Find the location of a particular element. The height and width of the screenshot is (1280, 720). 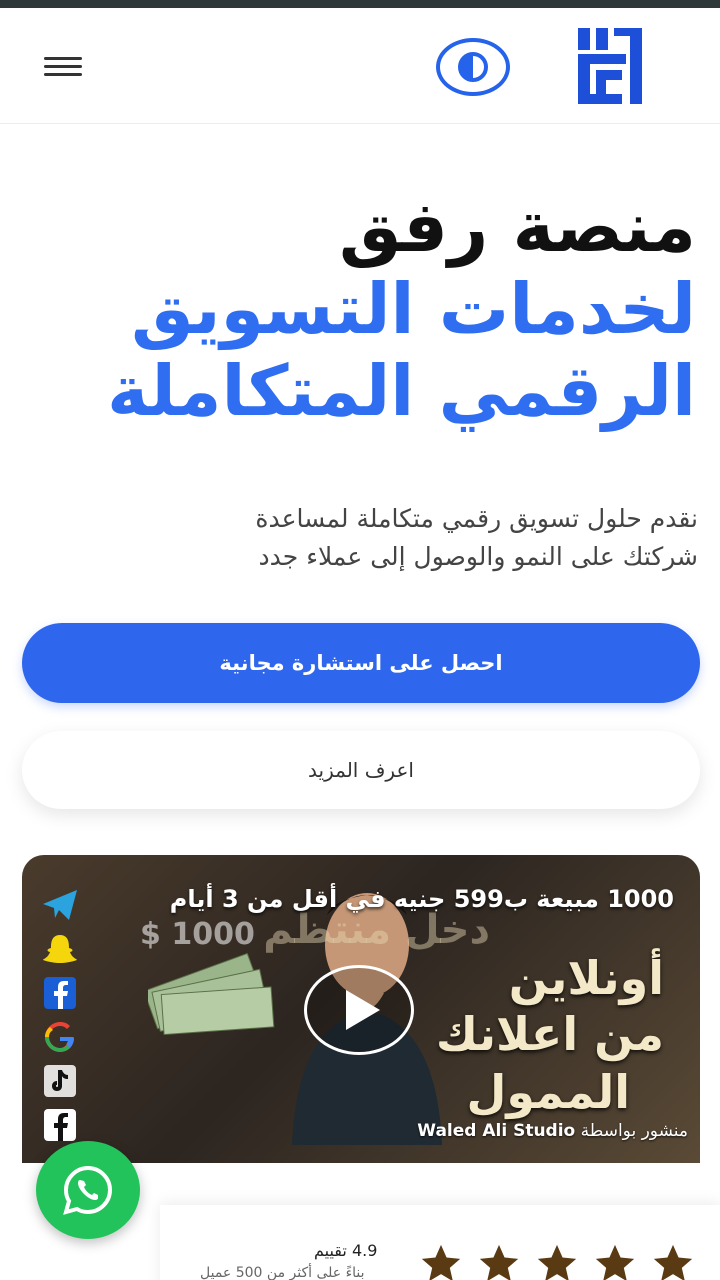

hero-title-line1: منصة رفق is located at coordinates (517, 227).